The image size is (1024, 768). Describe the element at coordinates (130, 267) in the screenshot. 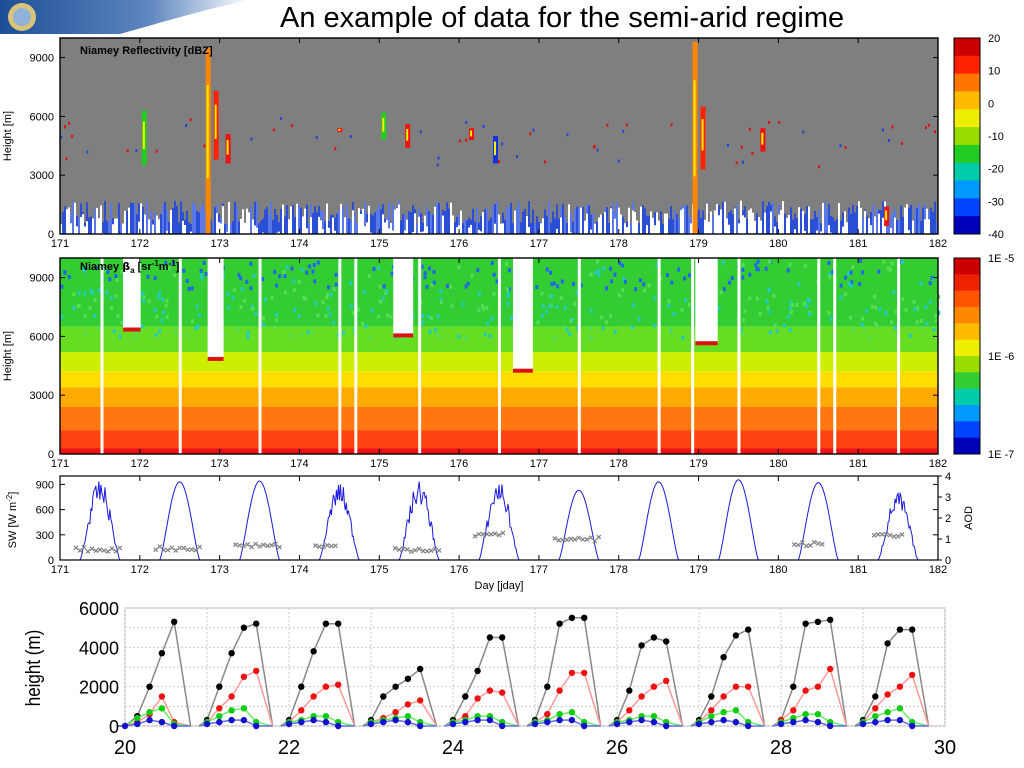

I see `panel-title: Niamey βa [sr-1m-1]` at that location.